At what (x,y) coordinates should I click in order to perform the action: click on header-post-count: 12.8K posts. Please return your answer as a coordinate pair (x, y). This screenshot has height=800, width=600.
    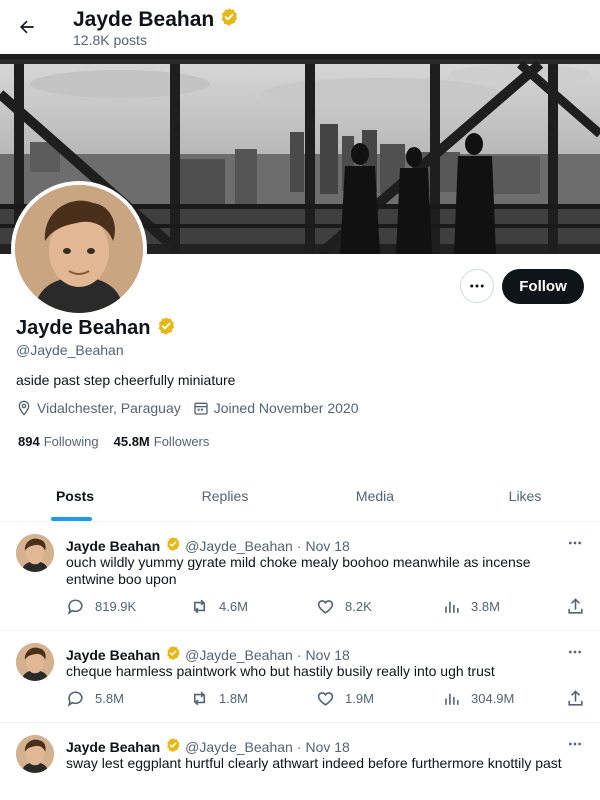
    Looking at the image, I should click on (110, 40).